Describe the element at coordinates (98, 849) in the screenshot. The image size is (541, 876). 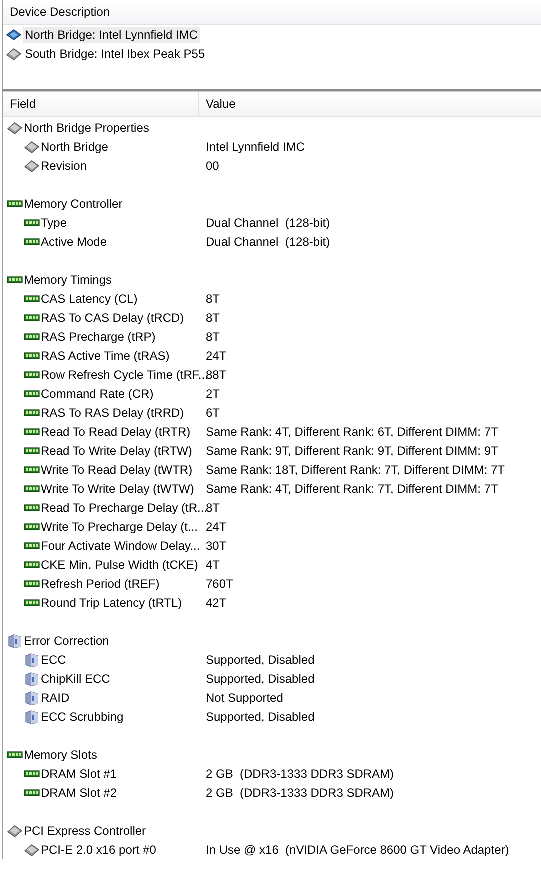
I see `field-name: PCI-E 2.0 x16 port #0` at that location.